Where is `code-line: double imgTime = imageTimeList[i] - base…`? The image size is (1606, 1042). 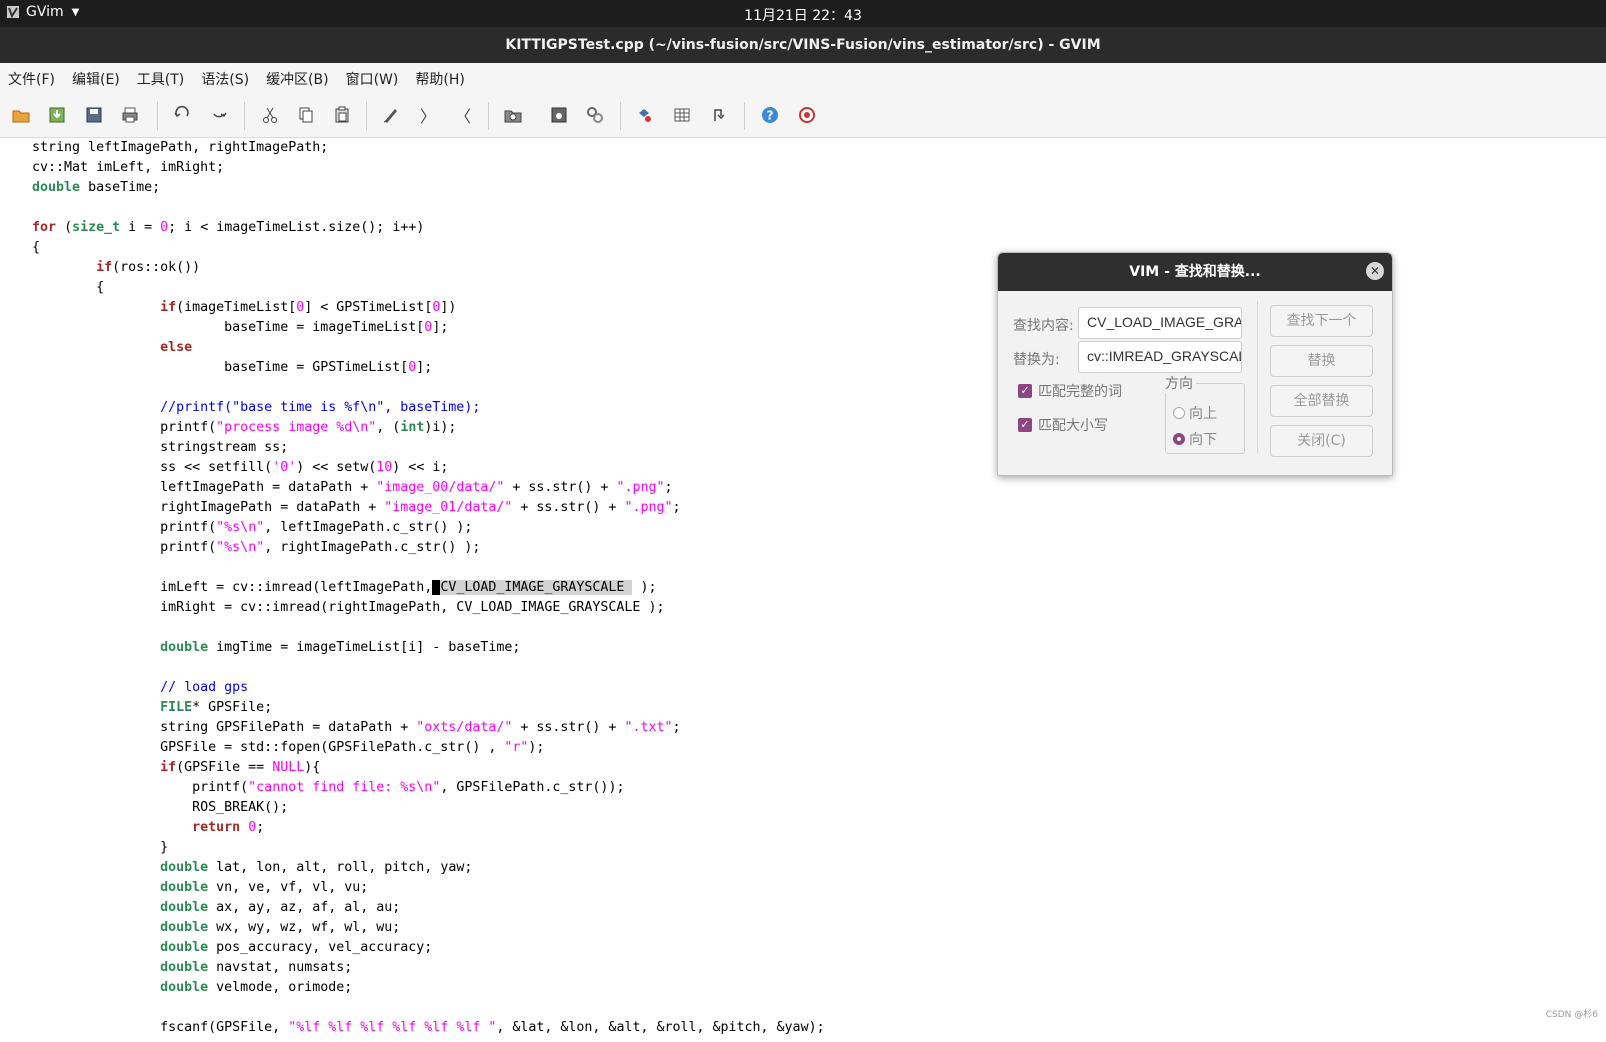
code-line: double imgTime = imageTimeList[i] - base… is located at coordinates (412, 648).